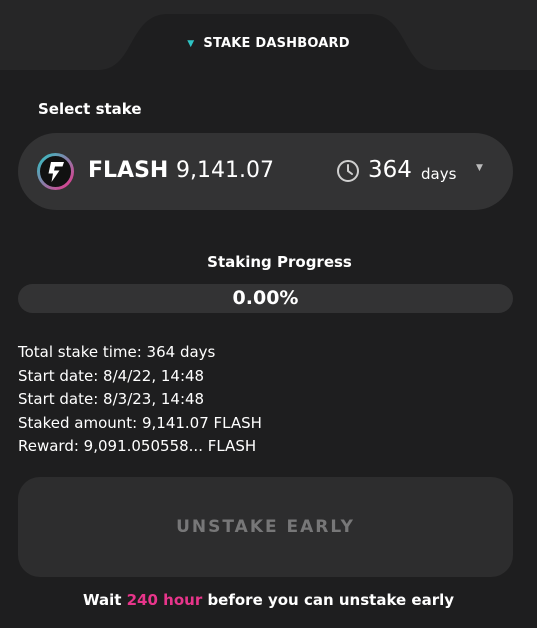 The image size is (537, 628). I want to click on top-bar: ▼ STAKE DASHBOARD, so click(268, 35).